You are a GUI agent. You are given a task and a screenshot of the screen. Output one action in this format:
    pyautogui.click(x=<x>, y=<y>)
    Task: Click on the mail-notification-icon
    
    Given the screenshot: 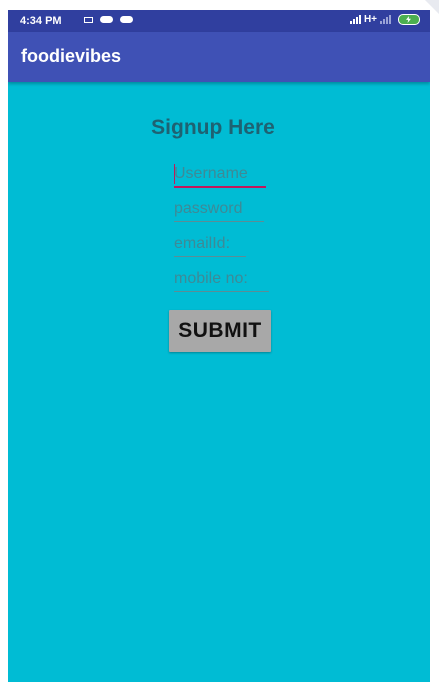 What is the action you would take?
    pyautogui.click(x=88, y=19)
    